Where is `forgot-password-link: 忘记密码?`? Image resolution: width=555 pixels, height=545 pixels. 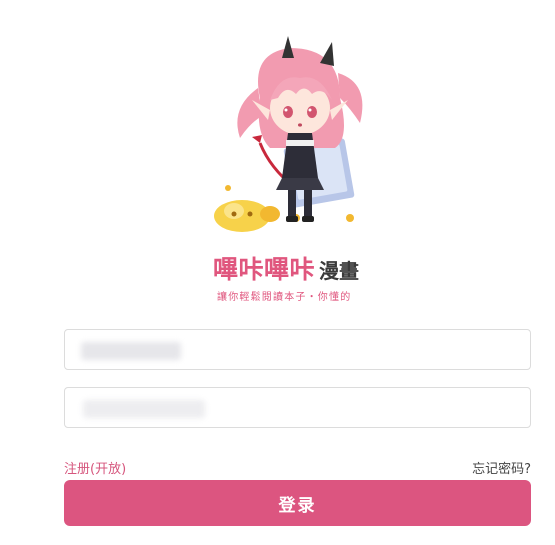
forgot-password-link: 忘记密码? is located at coordinates (501, 467).